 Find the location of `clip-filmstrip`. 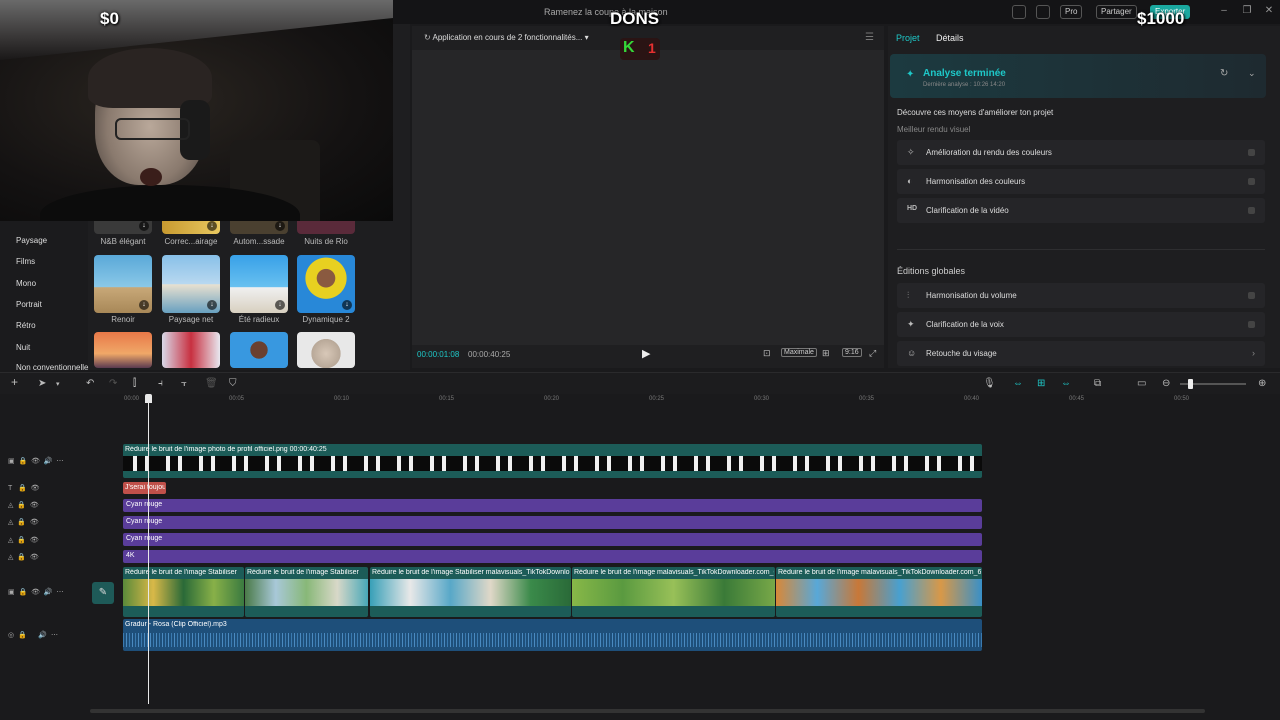

clip-filmstrip is located at coordinates (306, 592).